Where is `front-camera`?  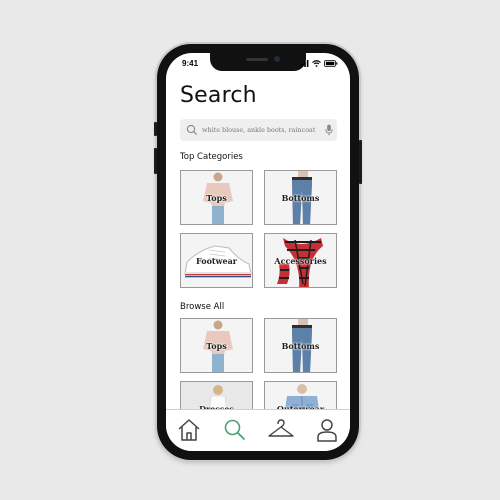
front-camera is located at coordinates (277, 59).